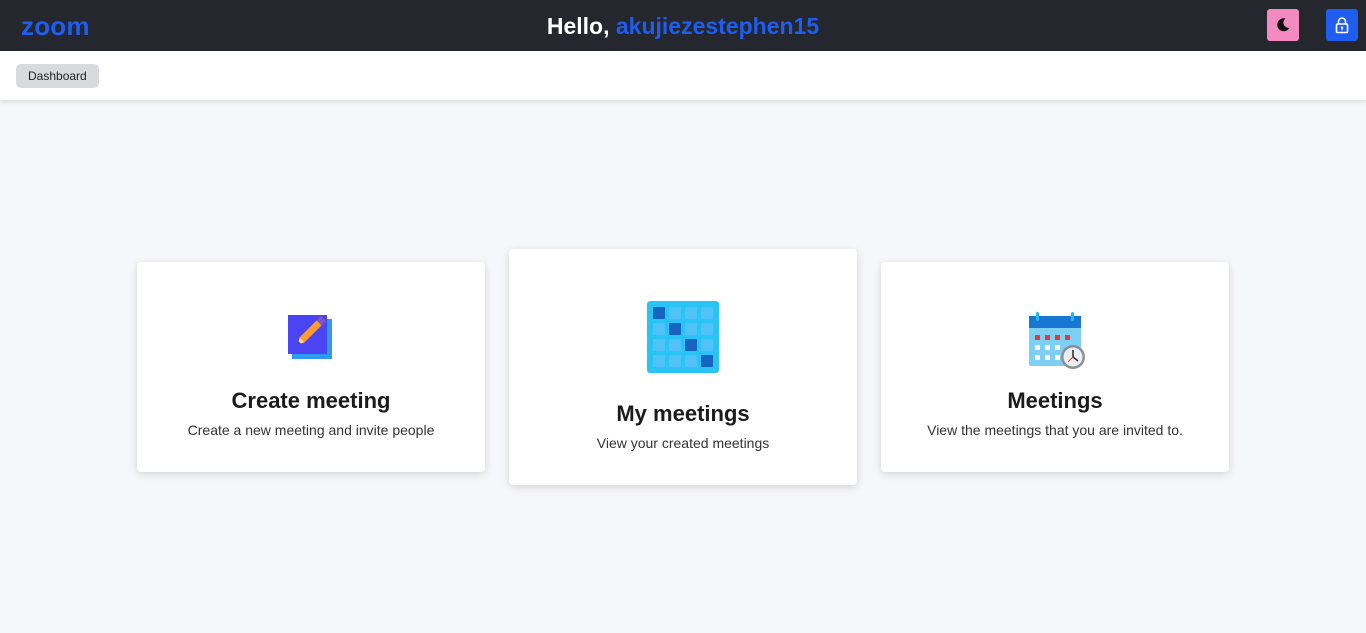  I want to click on logout-button, so click(1342, 25).